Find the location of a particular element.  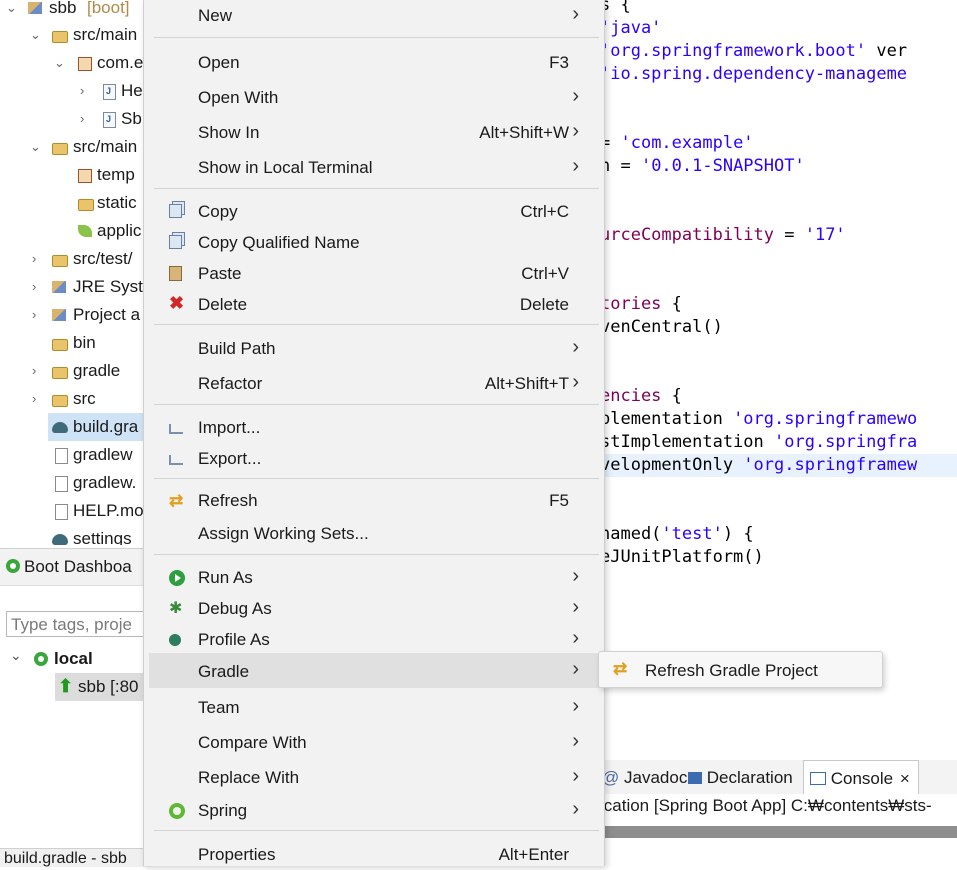

tree-row-package: ⌄ com.e is located at coordinates (75, 63).